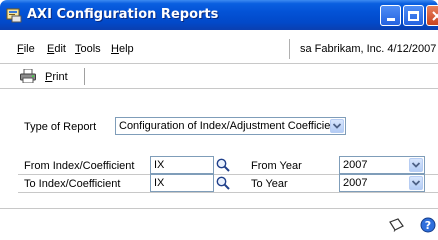  What do you see at coordinates (79, 166) in the screenshot?
I see `from-index-label: From Index/Coefficient` at bounding box center [79, 166].